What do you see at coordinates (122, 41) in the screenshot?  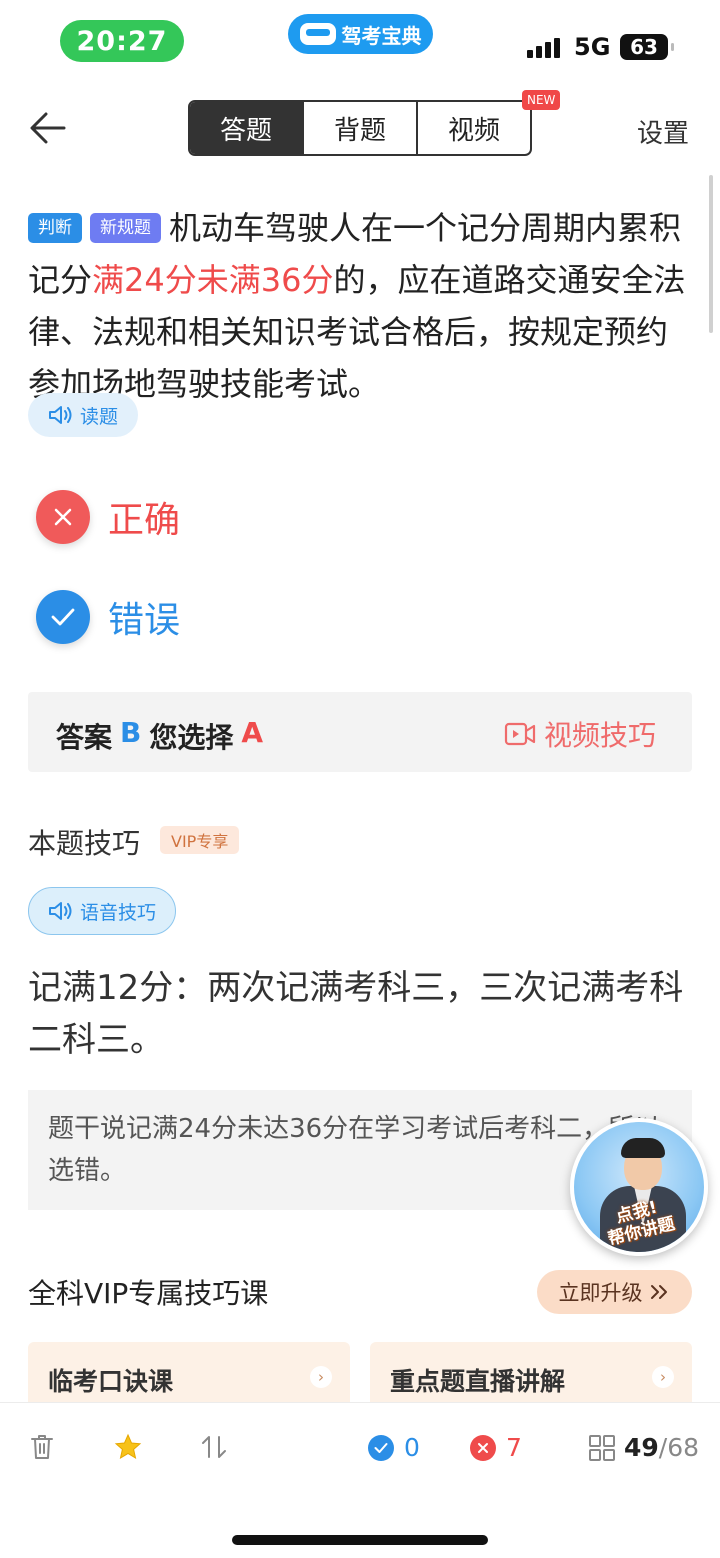 I see `status-time: 20:27` at bounding box center [122, 41].